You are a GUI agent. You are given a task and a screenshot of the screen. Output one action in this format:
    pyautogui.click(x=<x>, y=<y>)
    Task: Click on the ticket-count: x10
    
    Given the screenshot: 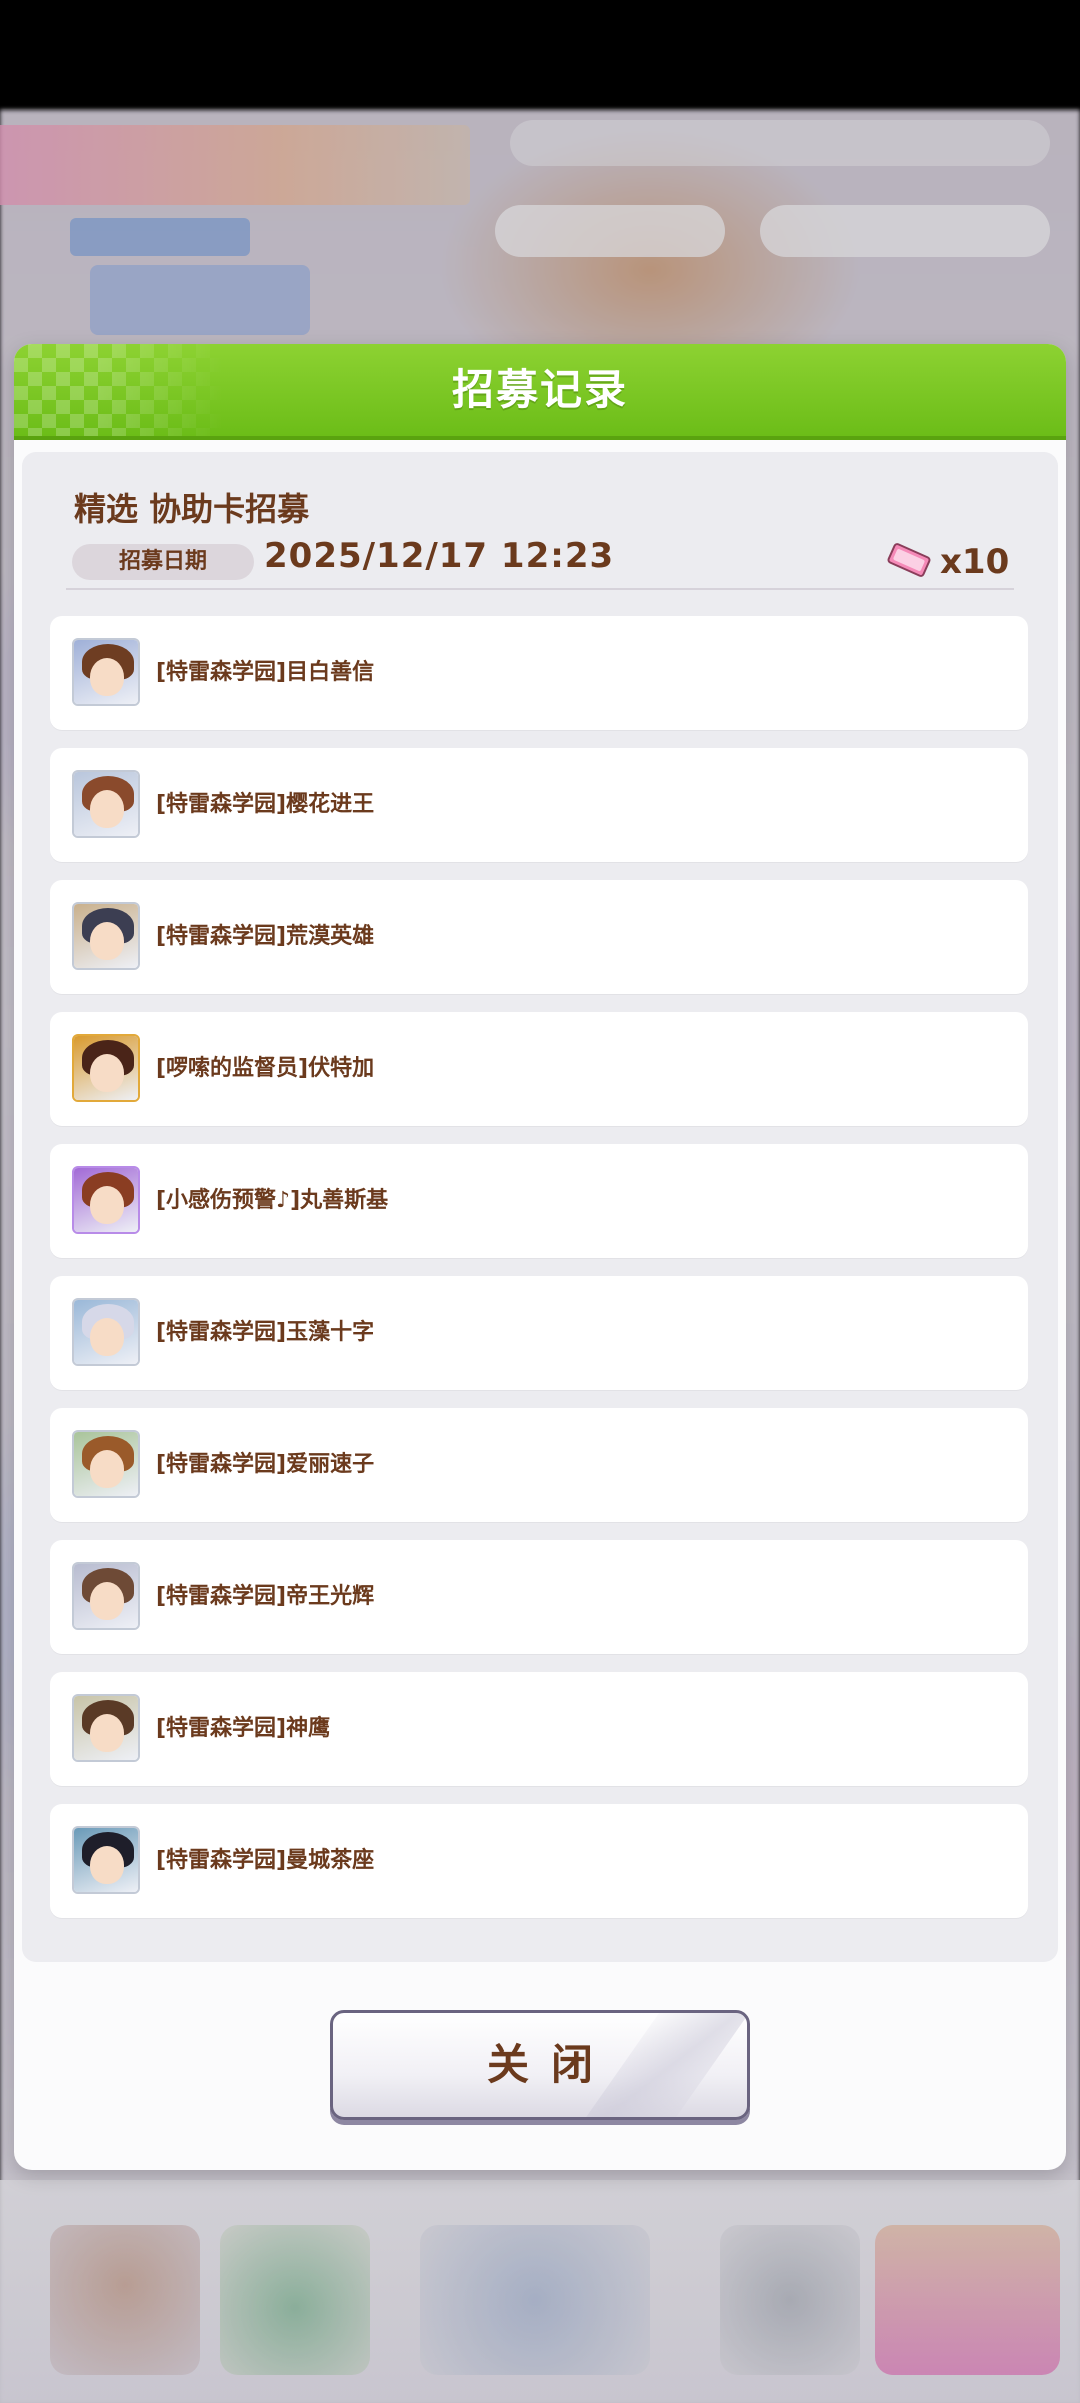 What is the action you would take?
    pyautogui.click(x=975, y=562)
    